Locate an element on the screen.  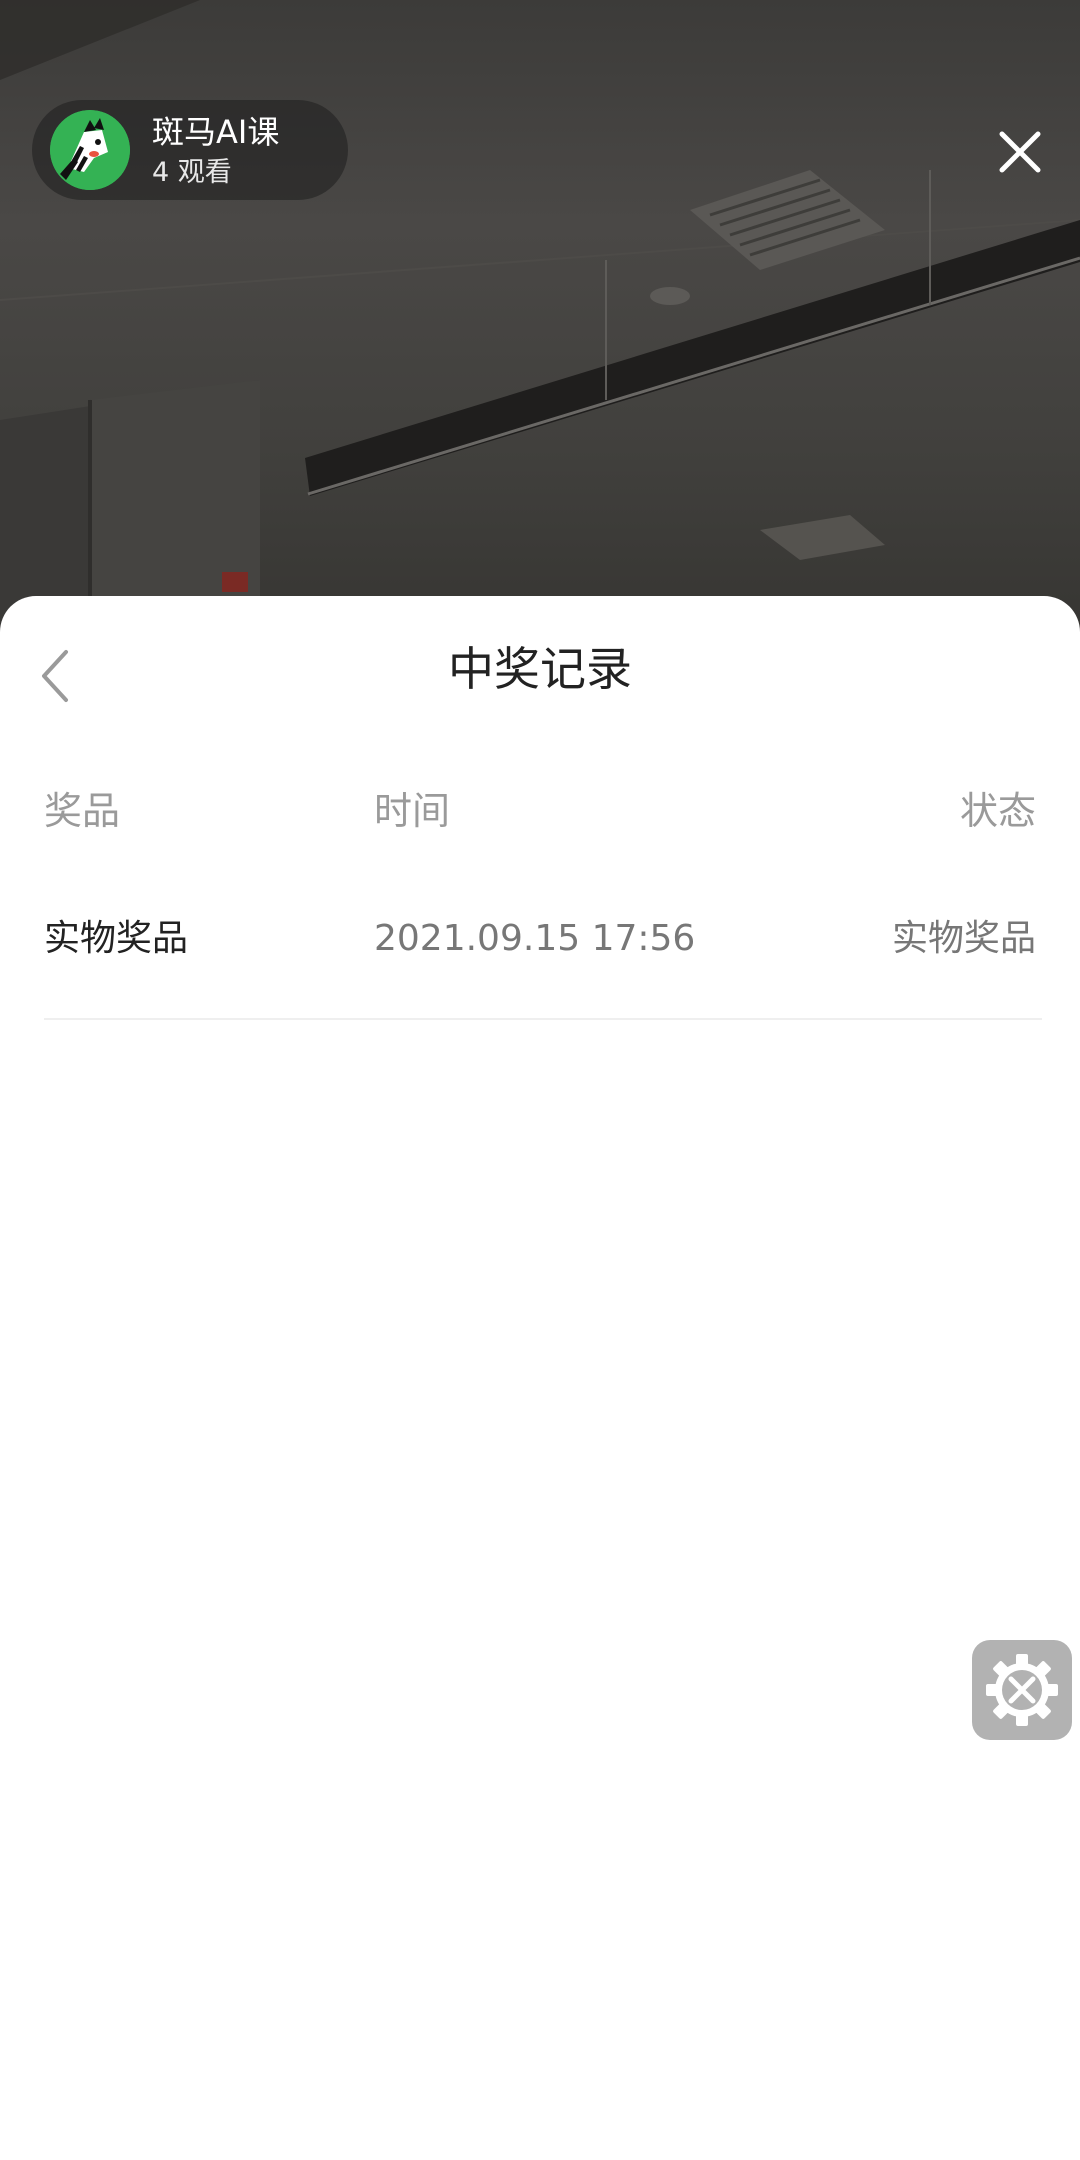
row-divider is located at coordinates (543, 1019).